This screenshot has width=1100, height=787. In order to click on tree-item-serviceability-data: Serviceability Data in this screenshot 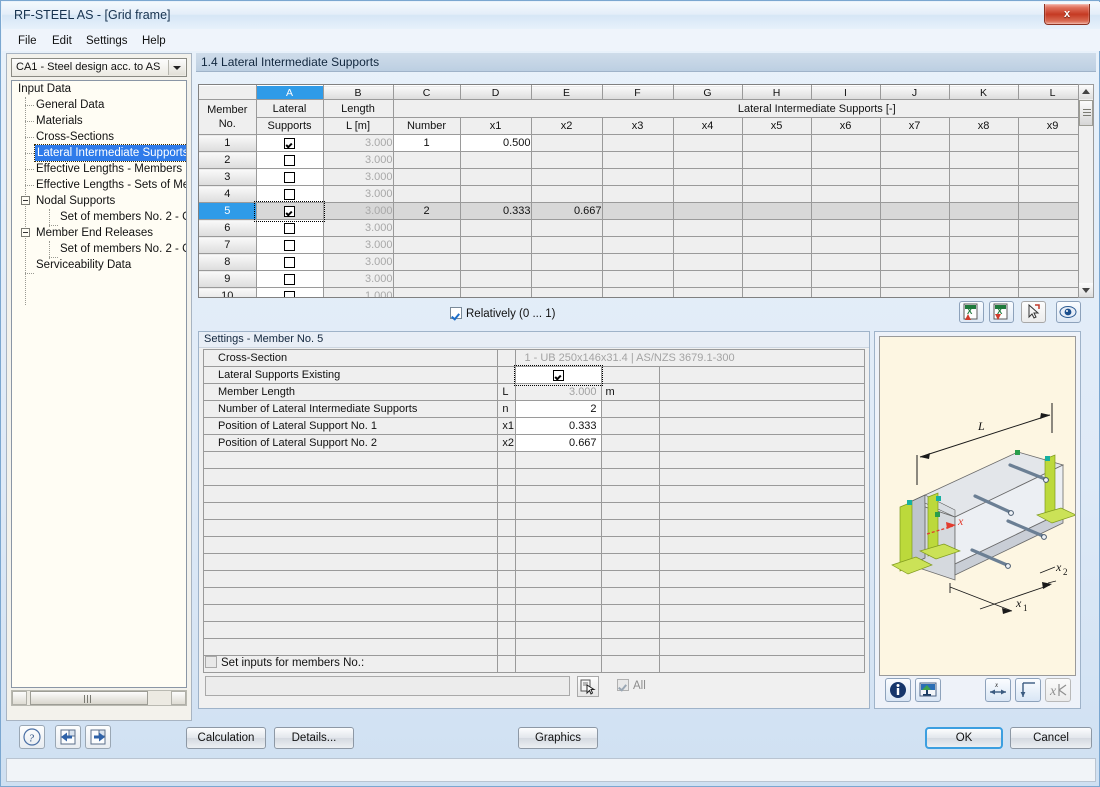, I will do `click(83, 265)`.